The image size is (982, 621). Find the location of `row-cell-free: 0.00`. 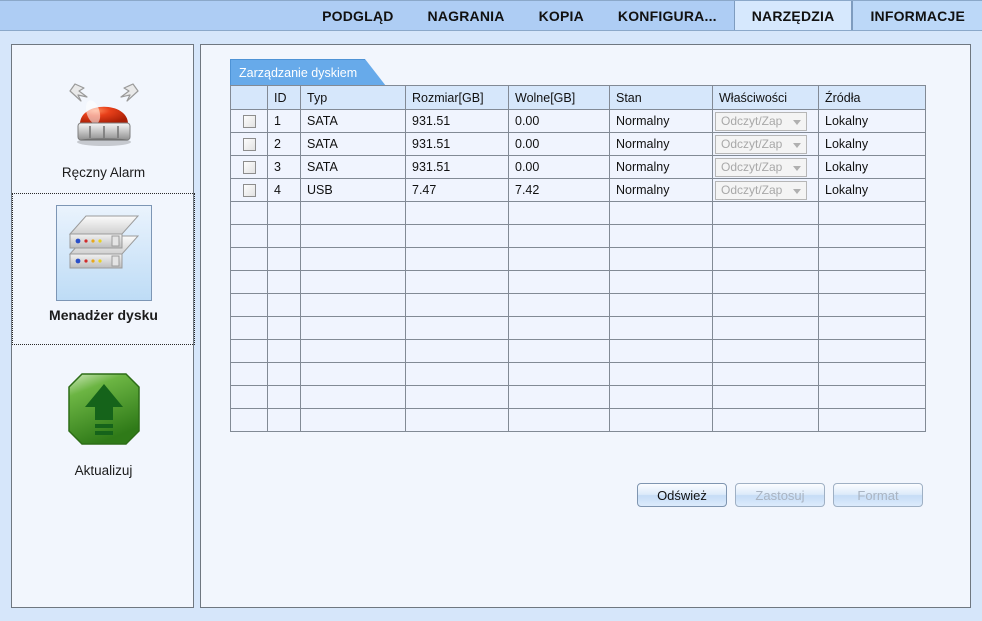

row-cell-free: 0.00 is located at coordinates (559, 121).